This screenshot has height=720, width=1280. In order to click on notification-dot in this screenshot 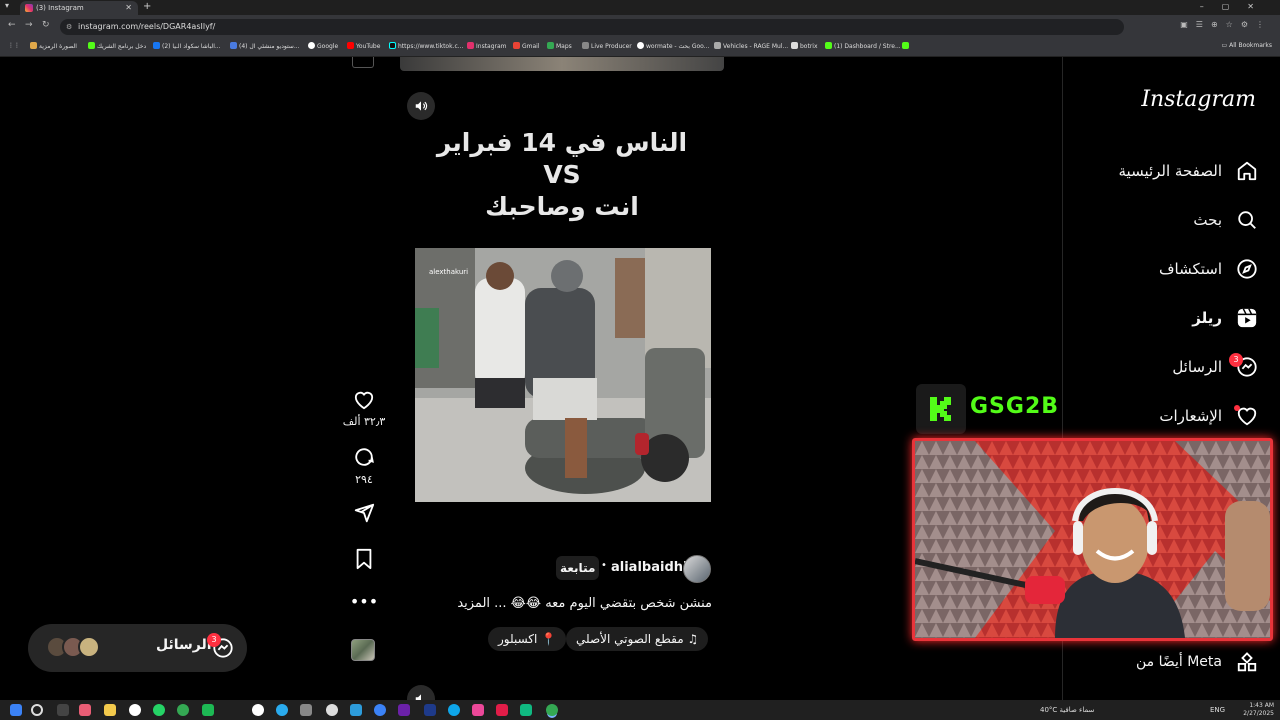, I will do `click(1237, 408)`.